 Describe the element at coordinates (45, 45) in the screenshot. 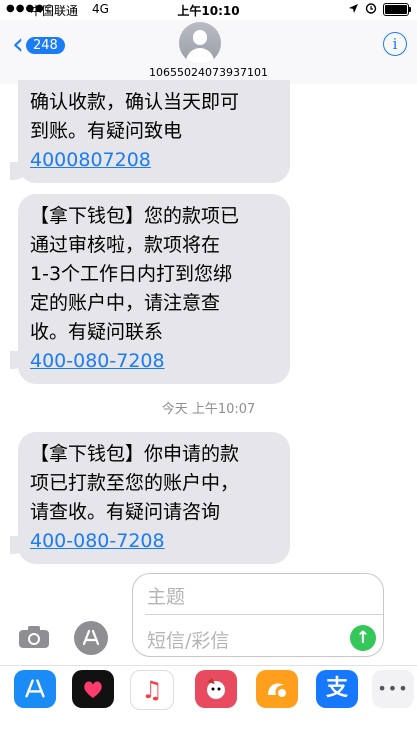

I see `unread-badge: 248` at that location.